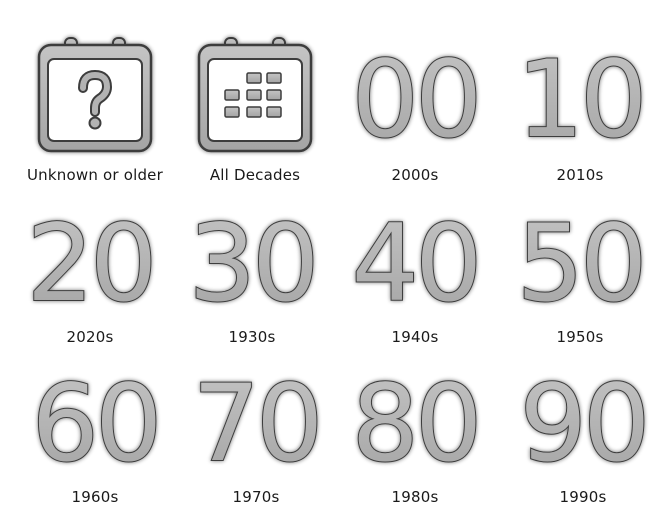 Image resolution: width=672 pixels, height=514 pixels. I want to click on decade-label: 2000s, so click(415, 175).